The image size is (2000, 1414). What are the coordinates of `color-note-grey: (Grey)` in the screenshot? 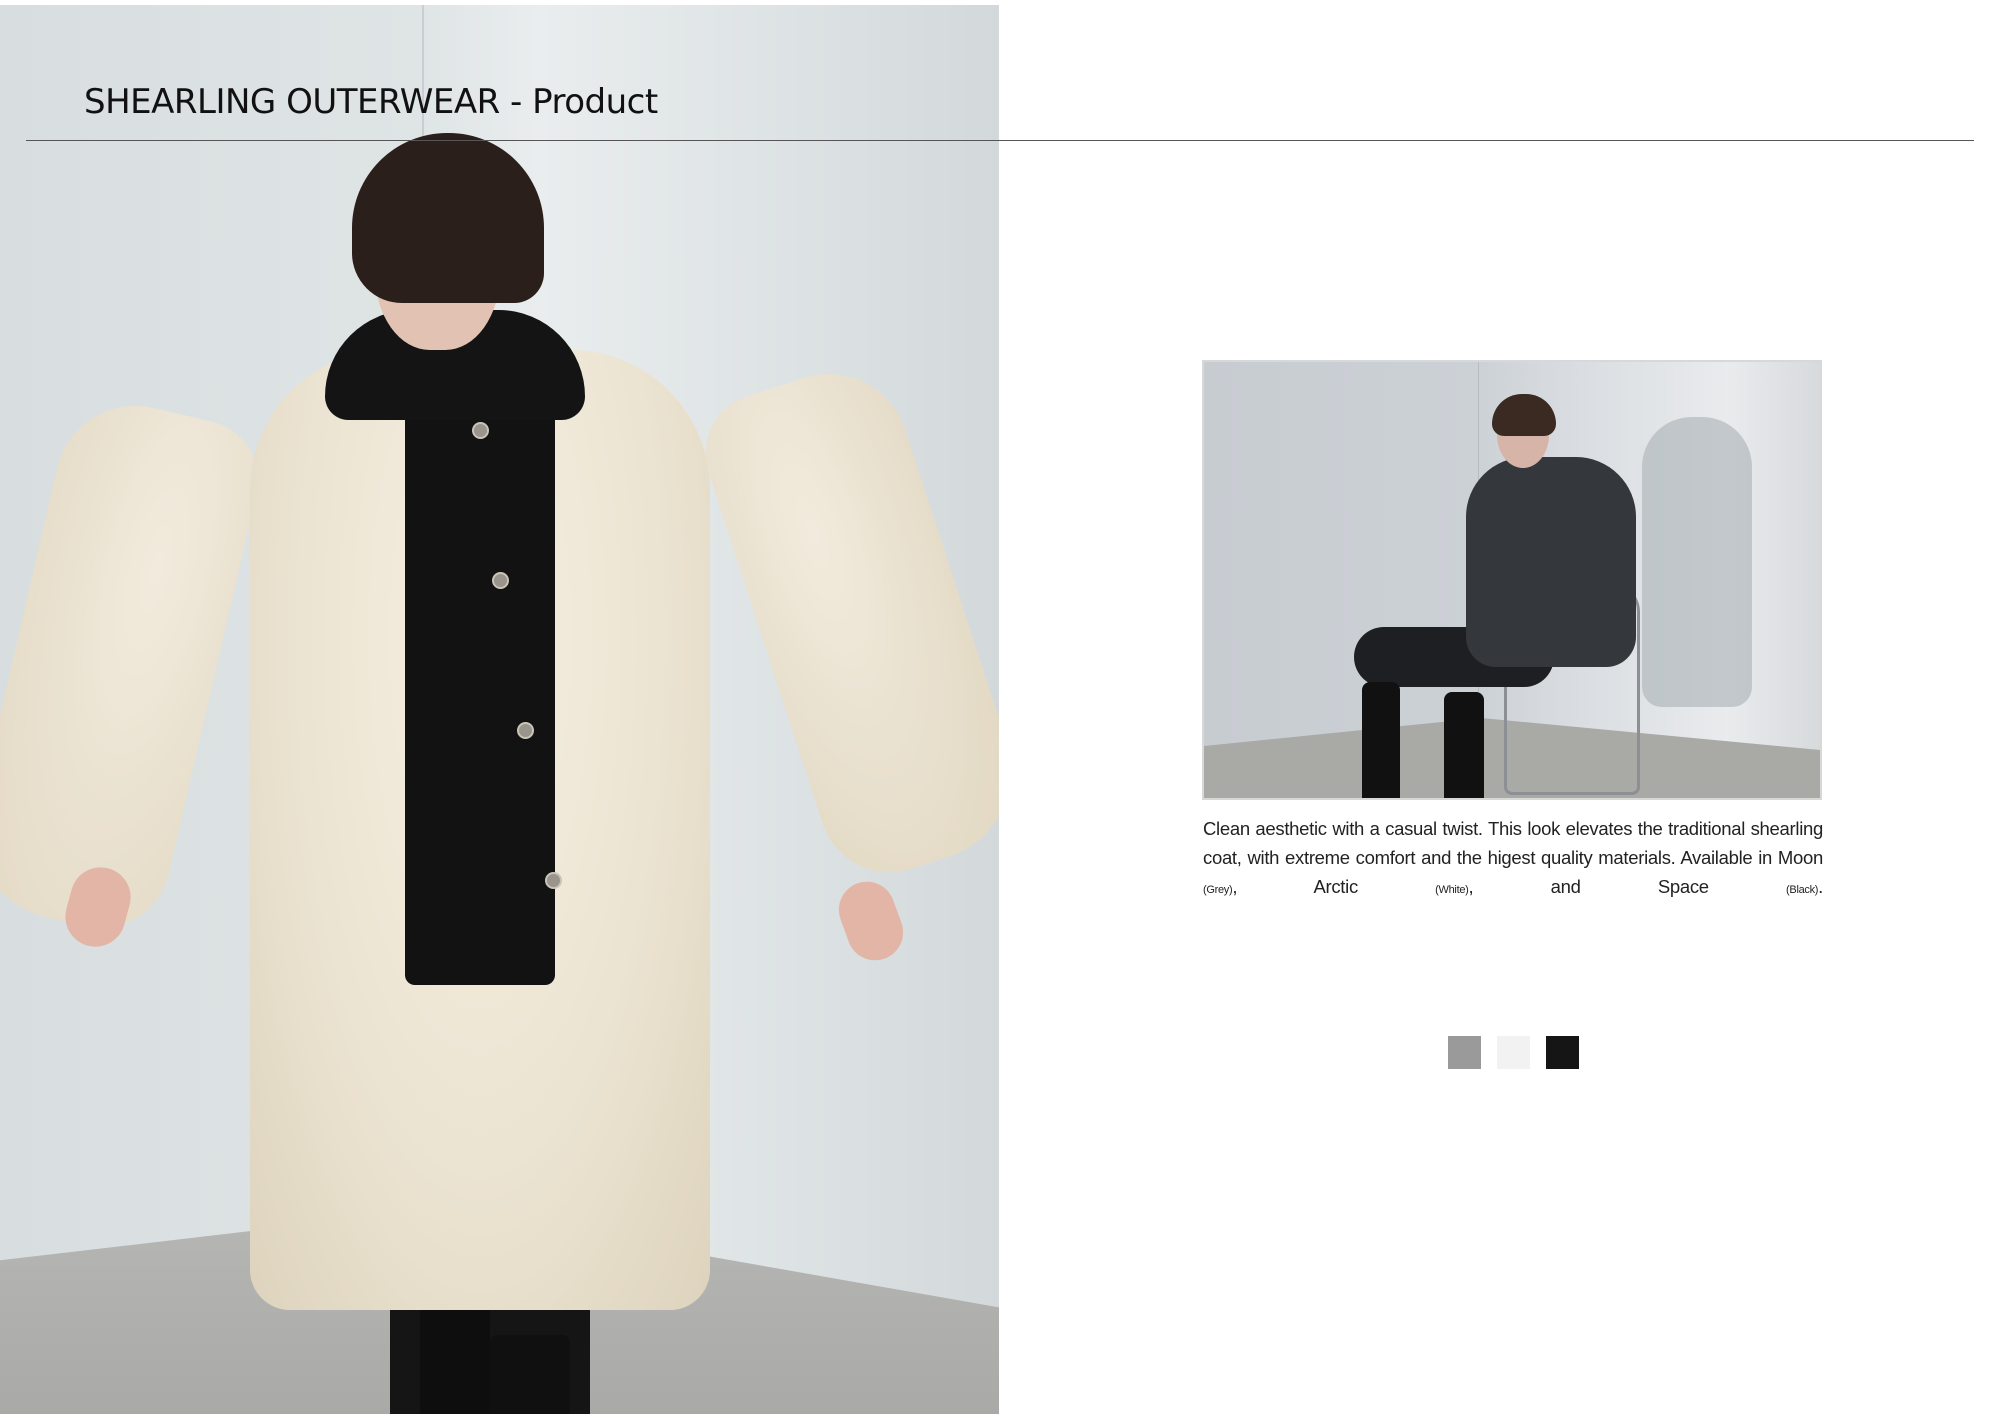 It's located at (1218, 890).